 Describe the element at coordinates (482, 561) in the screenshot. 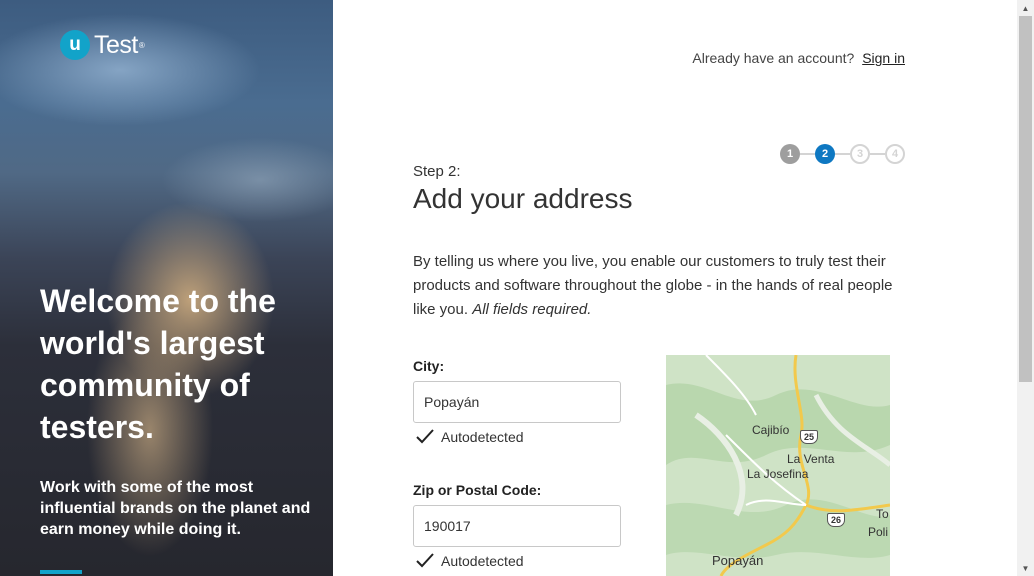

I see `zip-status: Autodetected` at that location.